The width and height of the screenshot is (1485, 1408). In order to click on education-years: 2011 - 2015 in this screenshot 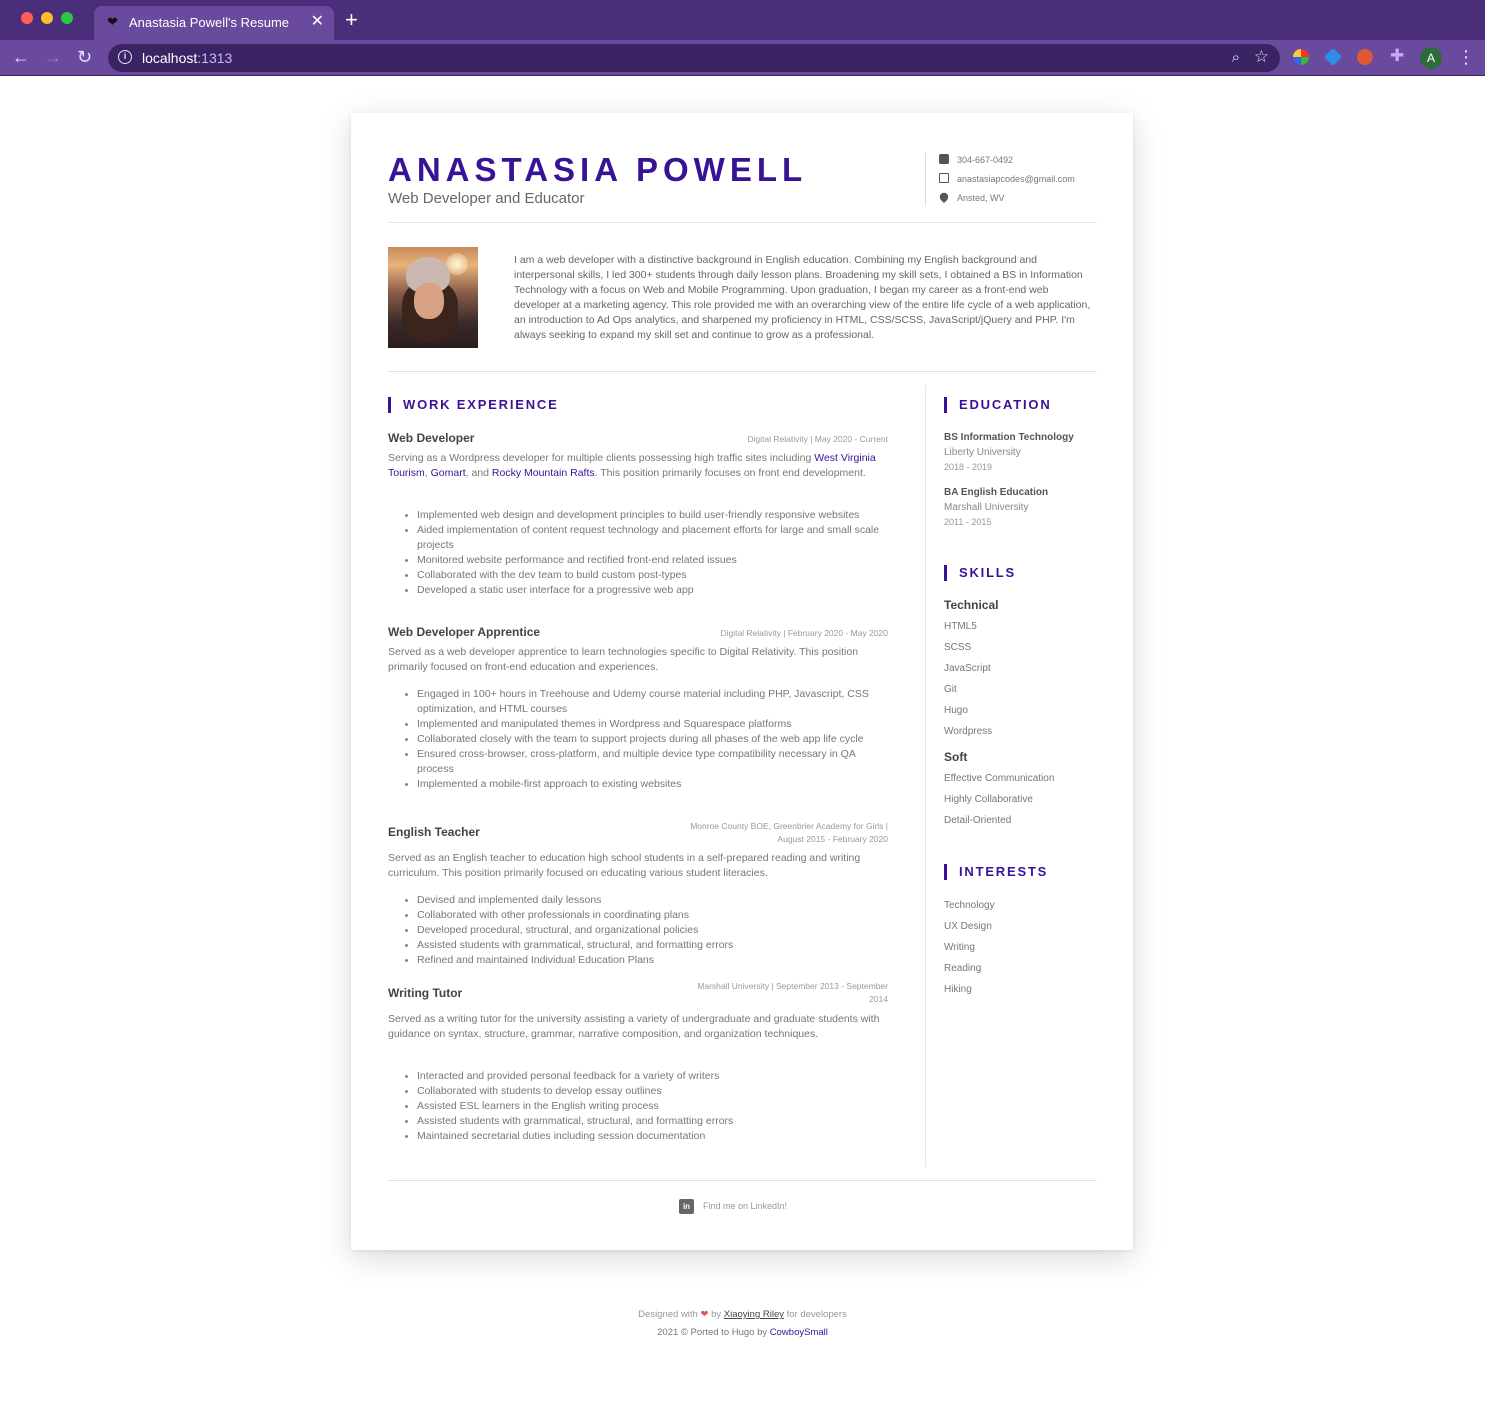, I will do `click(968, 522)`.